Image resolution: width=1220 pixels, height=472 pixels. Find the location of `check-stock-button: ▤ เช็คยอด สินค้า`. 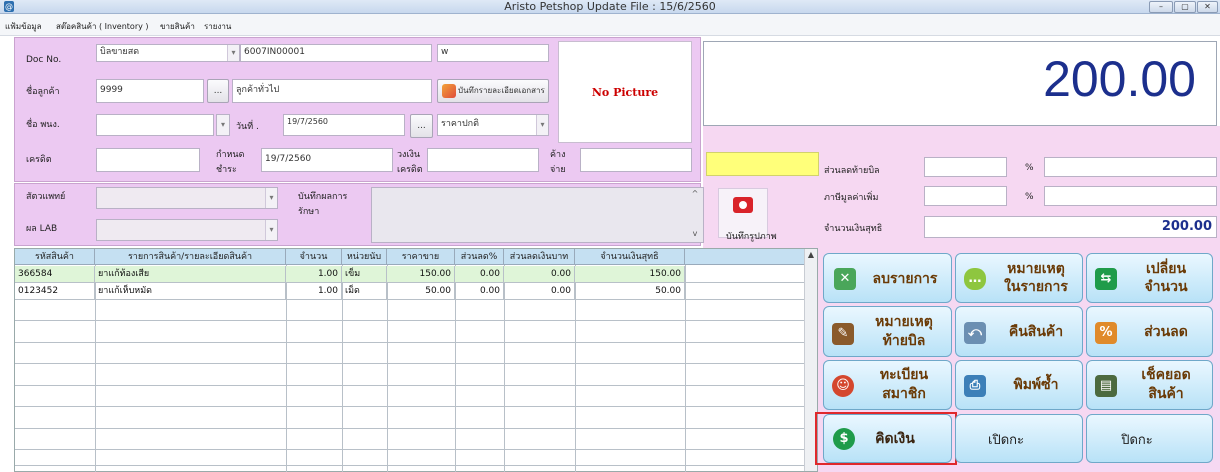

check-stock-button: ▤ เช็คยอด สินค้า is located at coordinates (1149, 385).